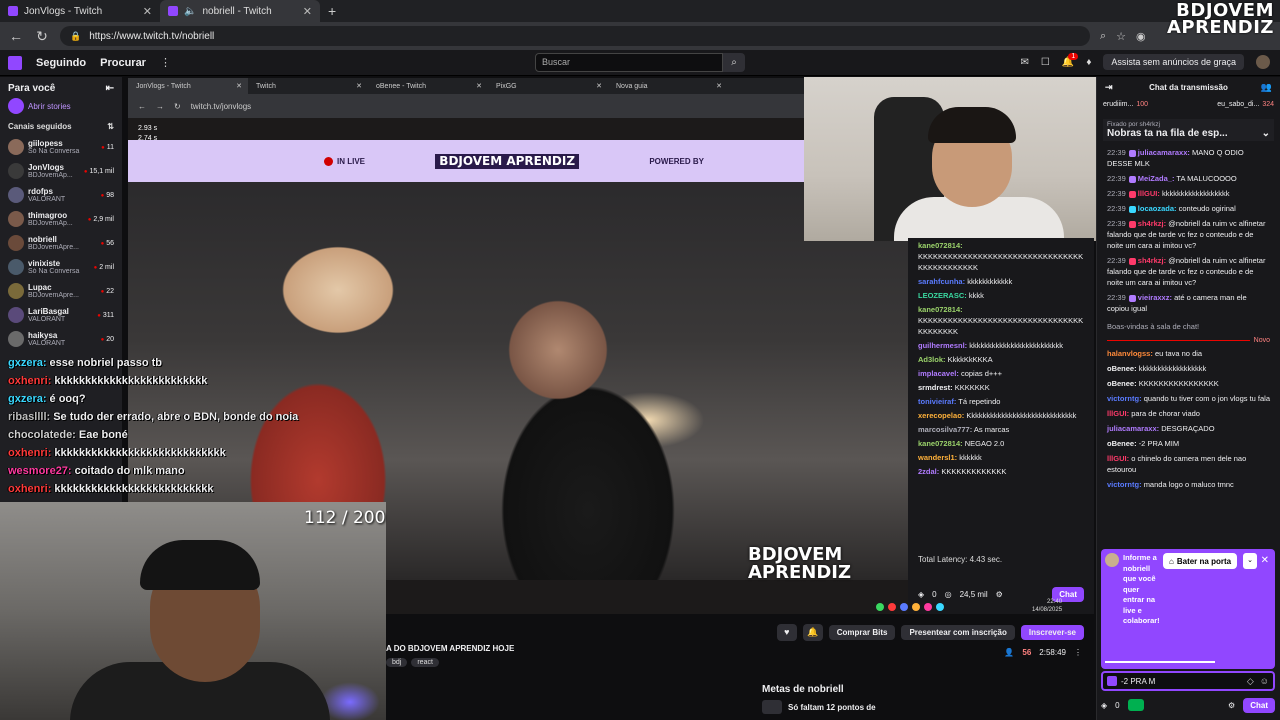 The image size is (1280, 720). I want to click on browser-tab-nobriell: 🔈 nobriell - Twitch ✕, so click(240, 11).